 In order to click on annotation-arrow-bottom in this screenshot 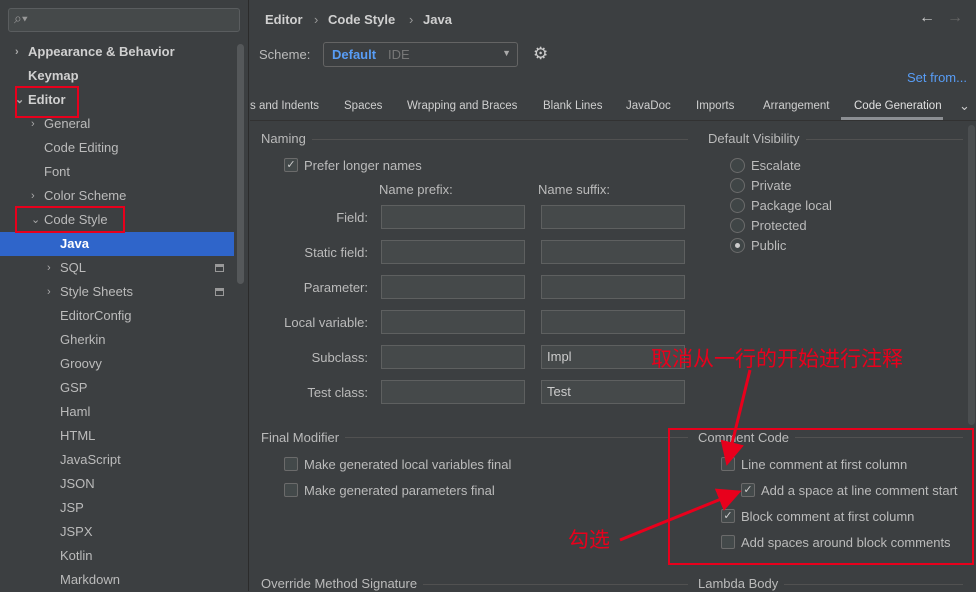, I will do `click(680, 515)`.